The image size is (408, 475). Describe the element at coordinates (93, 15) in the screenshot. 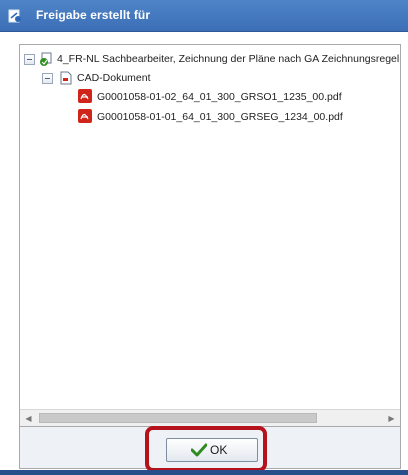

I see `dialog-title: Freigabe erstellt für` at that location.